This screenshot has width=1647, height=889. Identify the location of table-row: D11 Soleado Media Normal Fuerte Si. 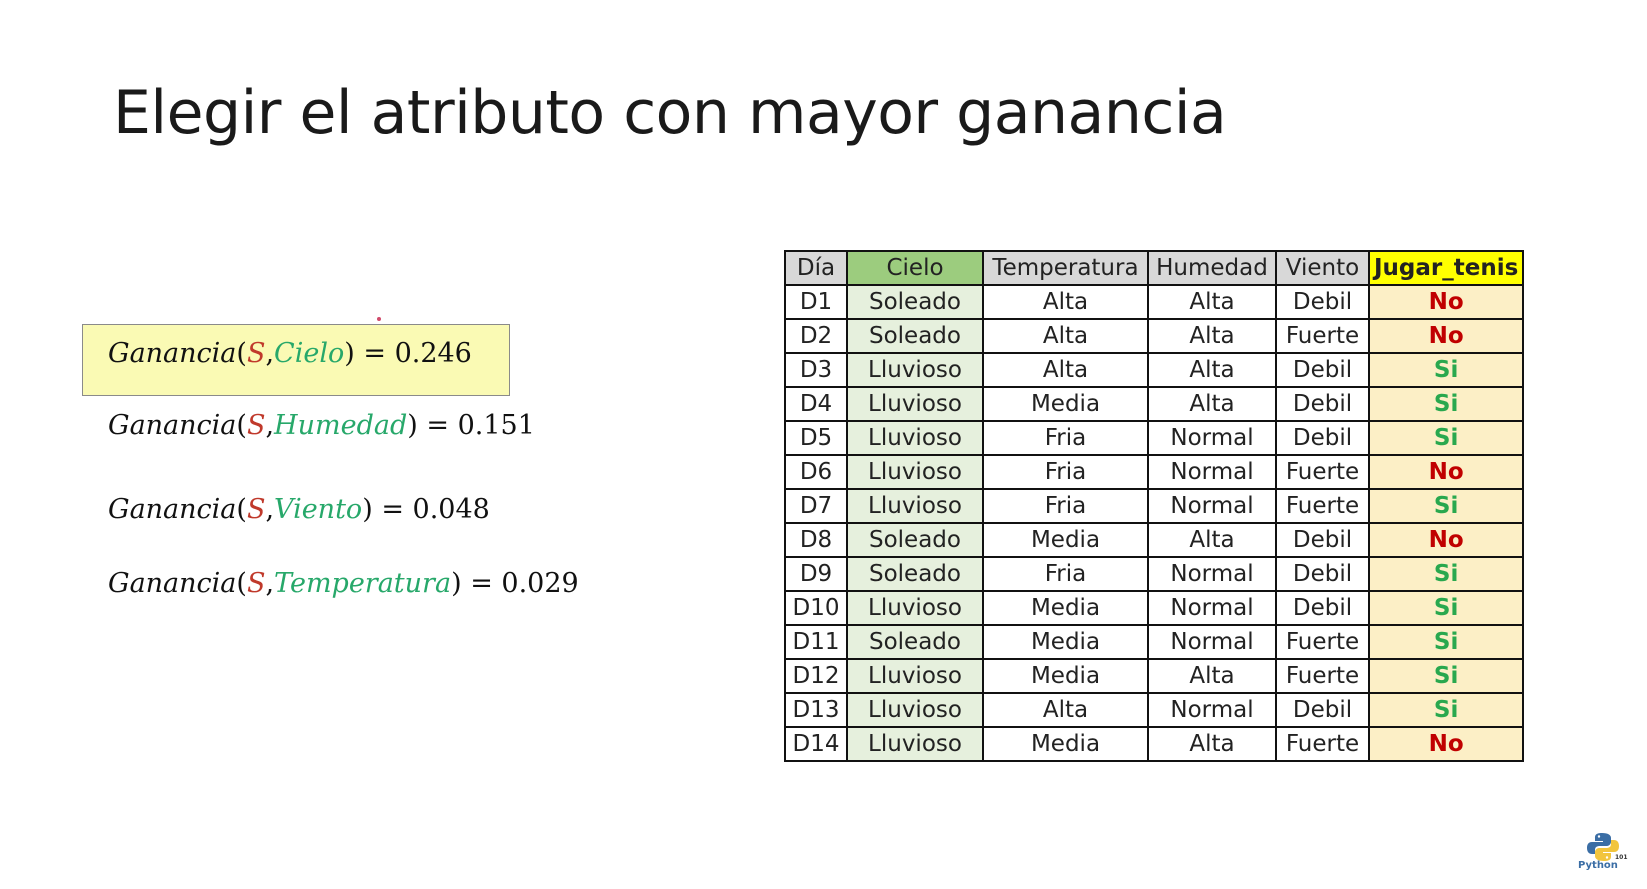
(1154, 642).